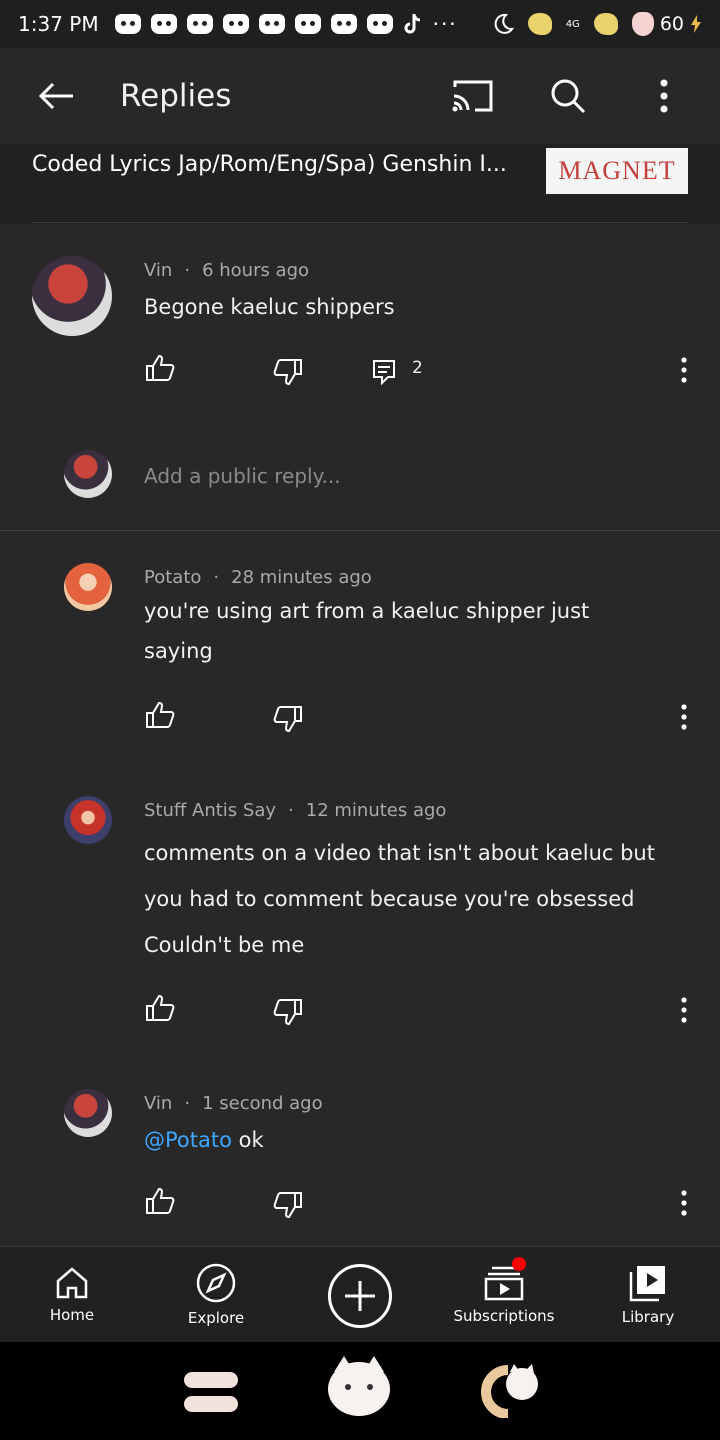 The height and width of the screenshot is (1440, 720). Describe the element at coordinates (696, 24) in the screenshot. I see `charging-icon` at that location.